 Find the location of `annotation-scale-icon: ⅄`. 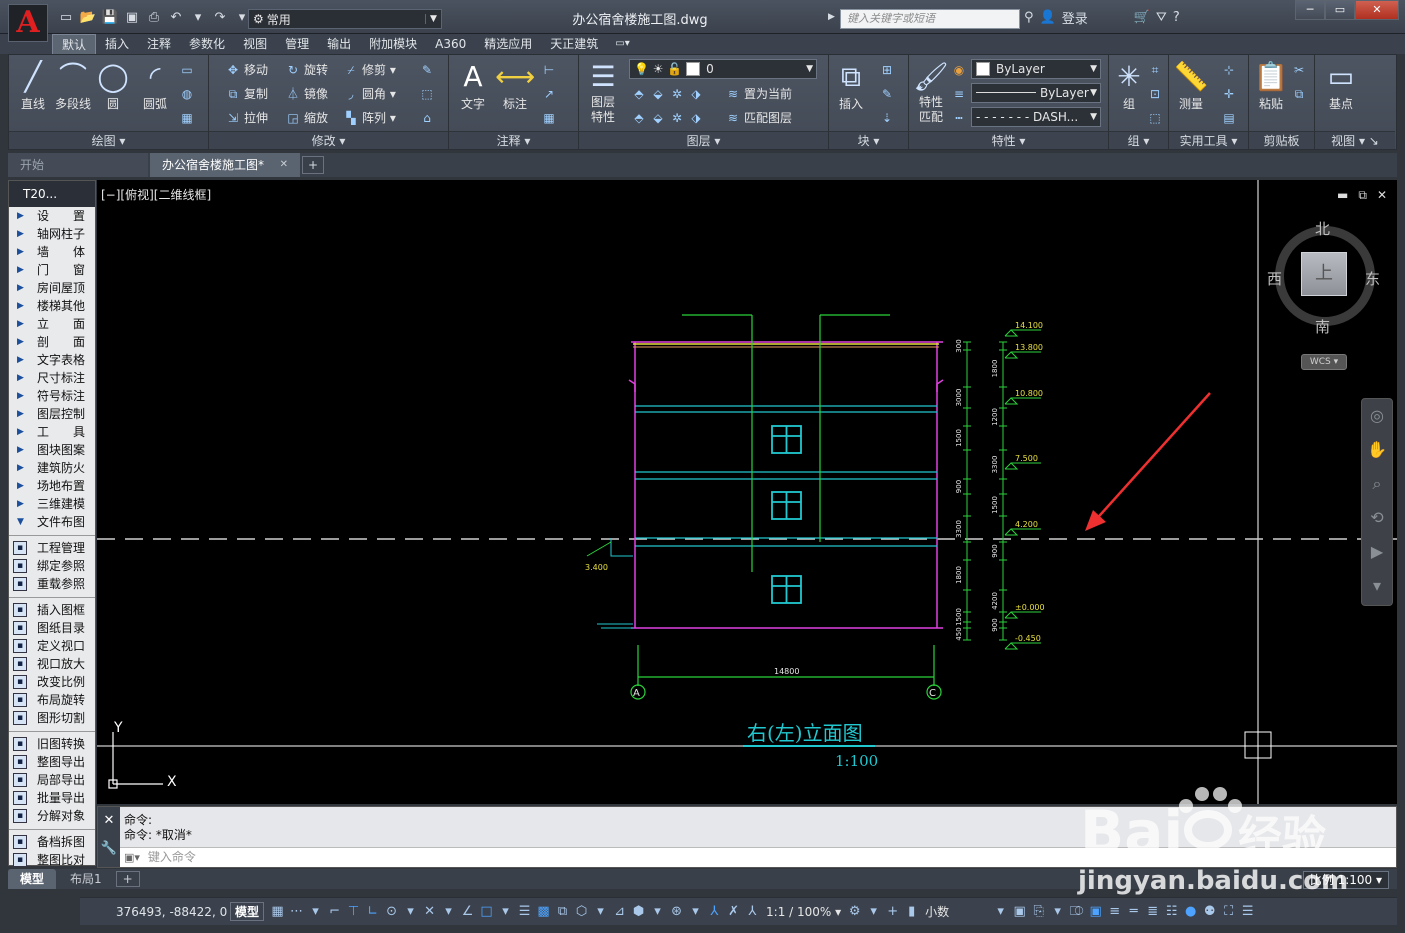

annotation-scale-icon: ⅄ is located at coordinates (752, 911).